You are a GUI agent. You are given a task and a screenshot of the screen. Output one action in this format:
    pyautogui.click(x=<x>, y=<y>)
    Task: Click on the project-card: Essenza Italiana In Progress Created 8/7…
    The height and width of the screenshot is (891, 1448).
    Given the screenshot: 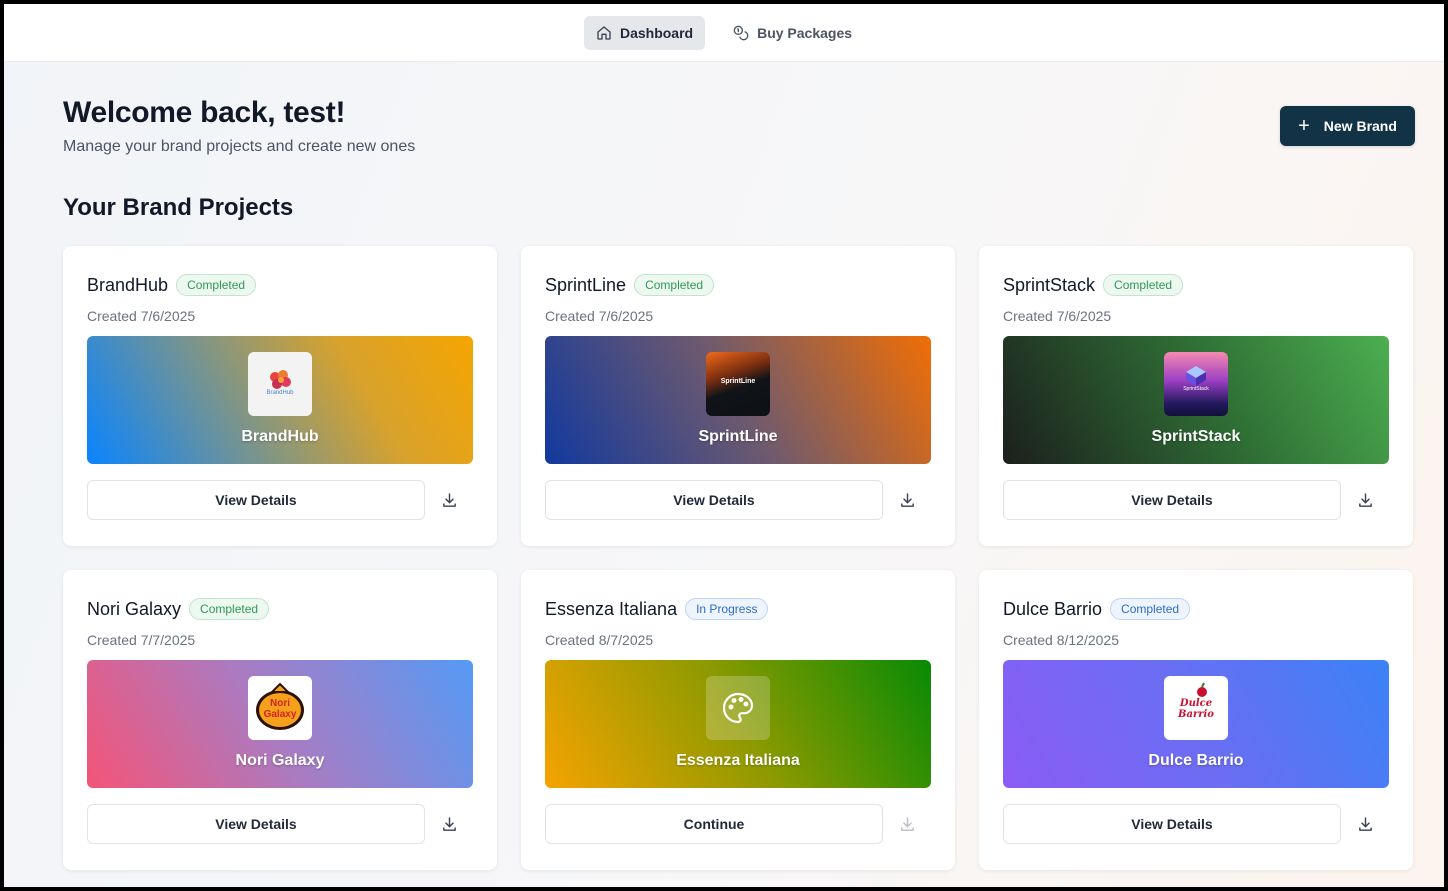 What is the action you would take?
    pyautogui.click(x=738, y=720)
    